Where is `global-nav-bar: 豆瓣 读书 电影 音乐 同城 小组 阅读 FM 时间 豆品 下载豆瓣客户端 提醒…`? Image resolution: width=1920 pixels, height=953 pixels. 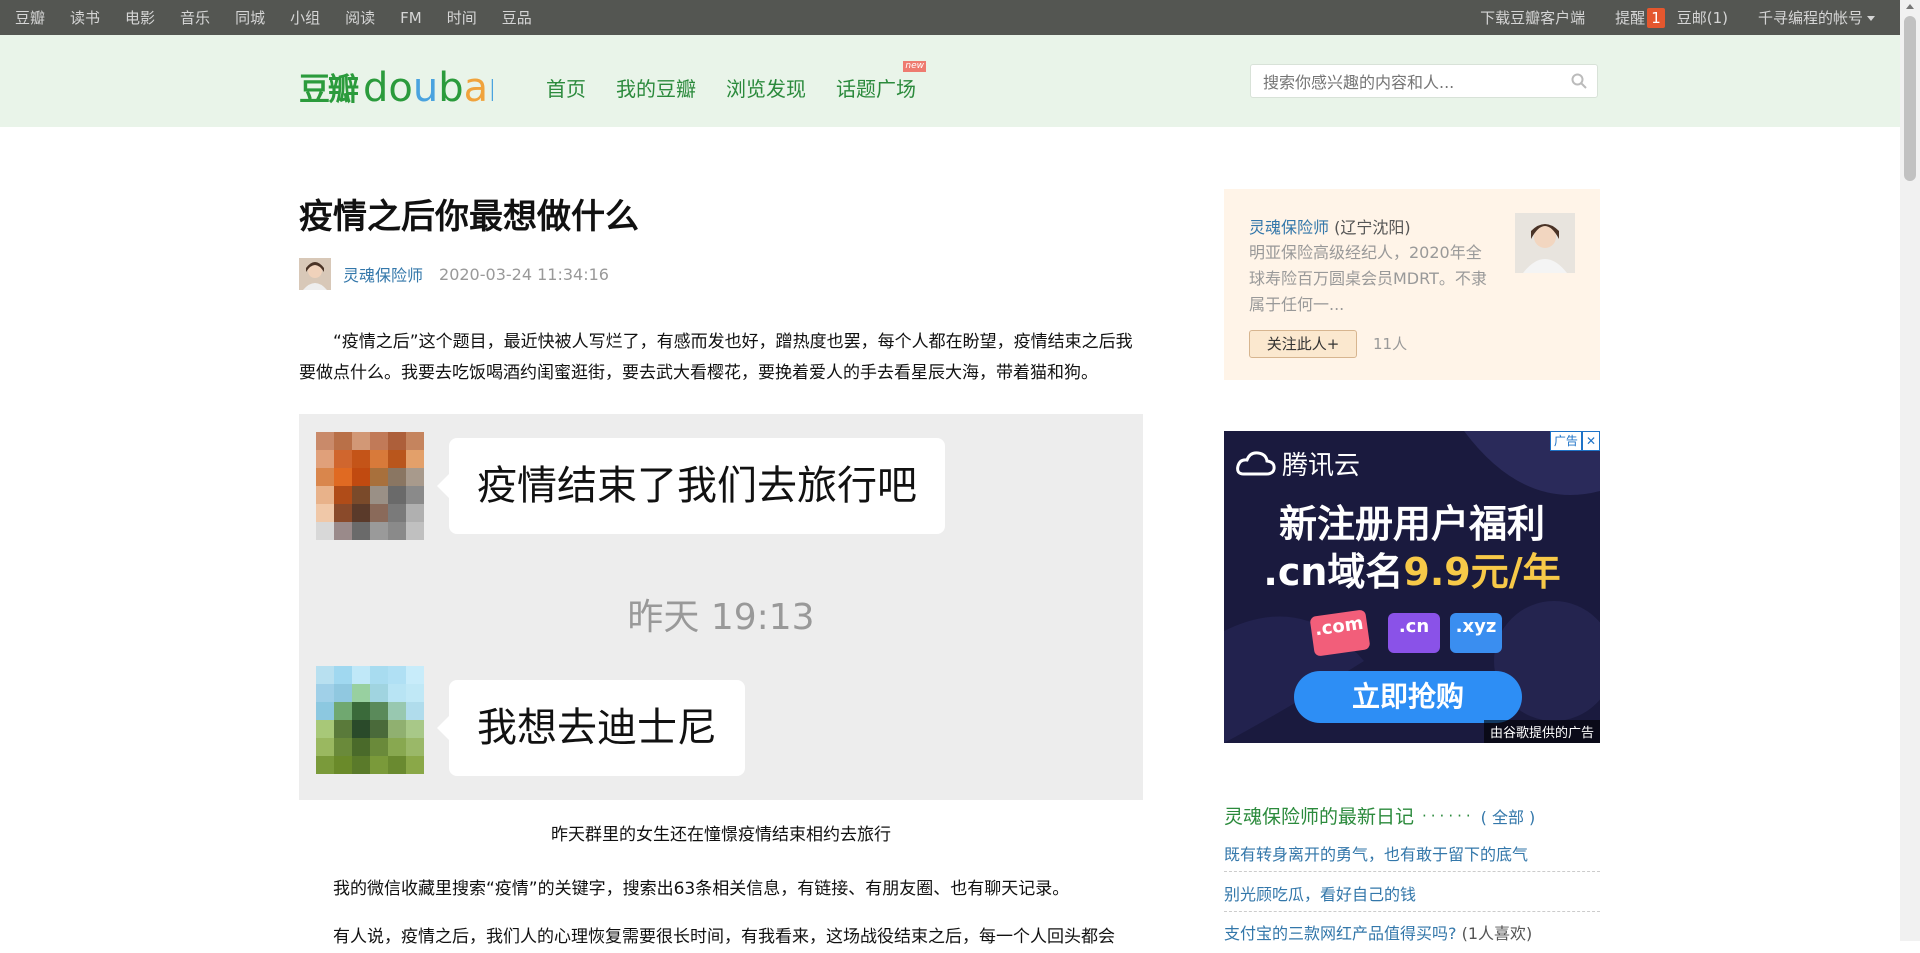
global-nav-bar: 豆瓣 读书 电影 音乐 同城 小组 阅读 FM 时间 豆品 下载豆瓣客户端 提醒… is located at coordinates (950, 17).